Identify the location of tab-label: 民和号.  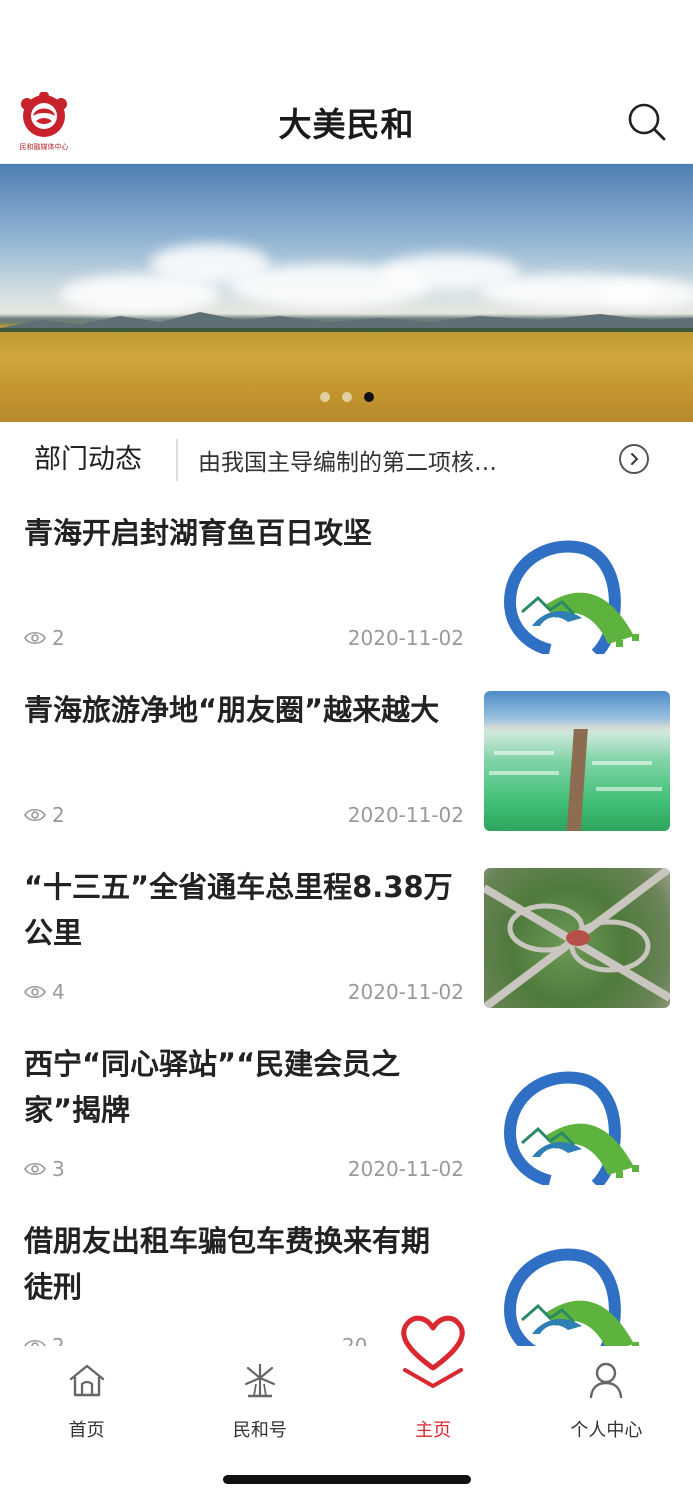
(259, 1430).